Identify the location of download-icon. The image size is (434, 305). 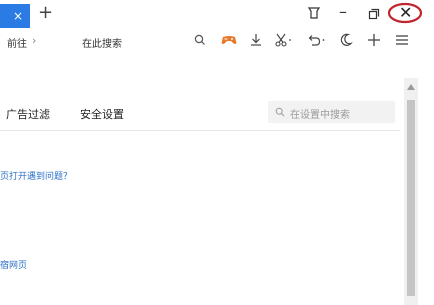
(256, 40).